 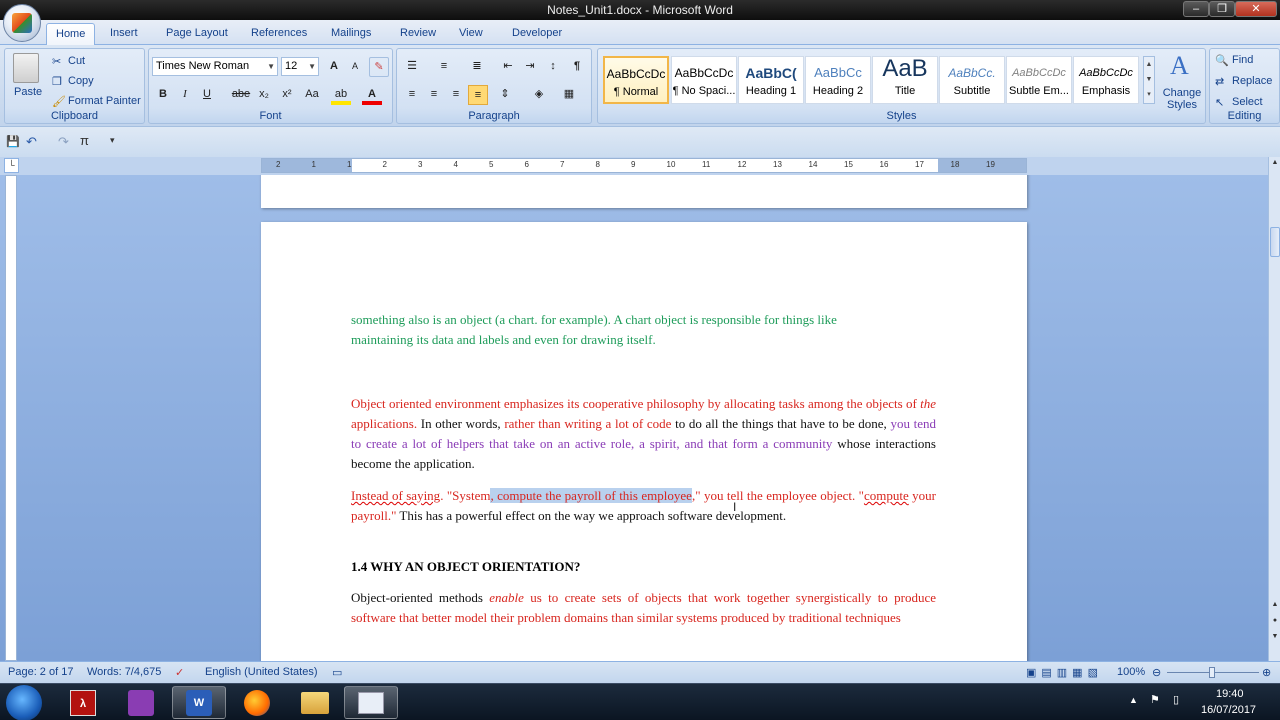 What do you see at coordinates (478, 95) in the screenshot?
I see `justify-icon: ≡` at bounding box center [478, 95].